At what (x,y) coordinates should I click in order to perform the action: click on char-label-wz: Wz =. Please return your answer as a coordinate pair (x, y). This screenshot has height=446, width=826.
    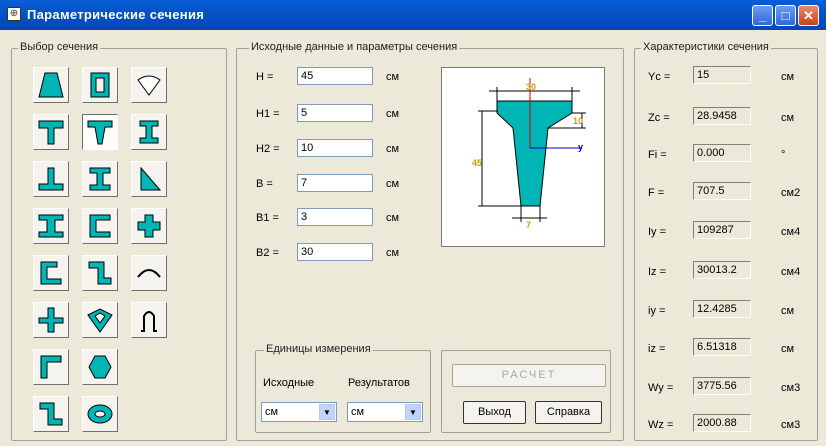
    Looking at the image, I should click on (661, 425).